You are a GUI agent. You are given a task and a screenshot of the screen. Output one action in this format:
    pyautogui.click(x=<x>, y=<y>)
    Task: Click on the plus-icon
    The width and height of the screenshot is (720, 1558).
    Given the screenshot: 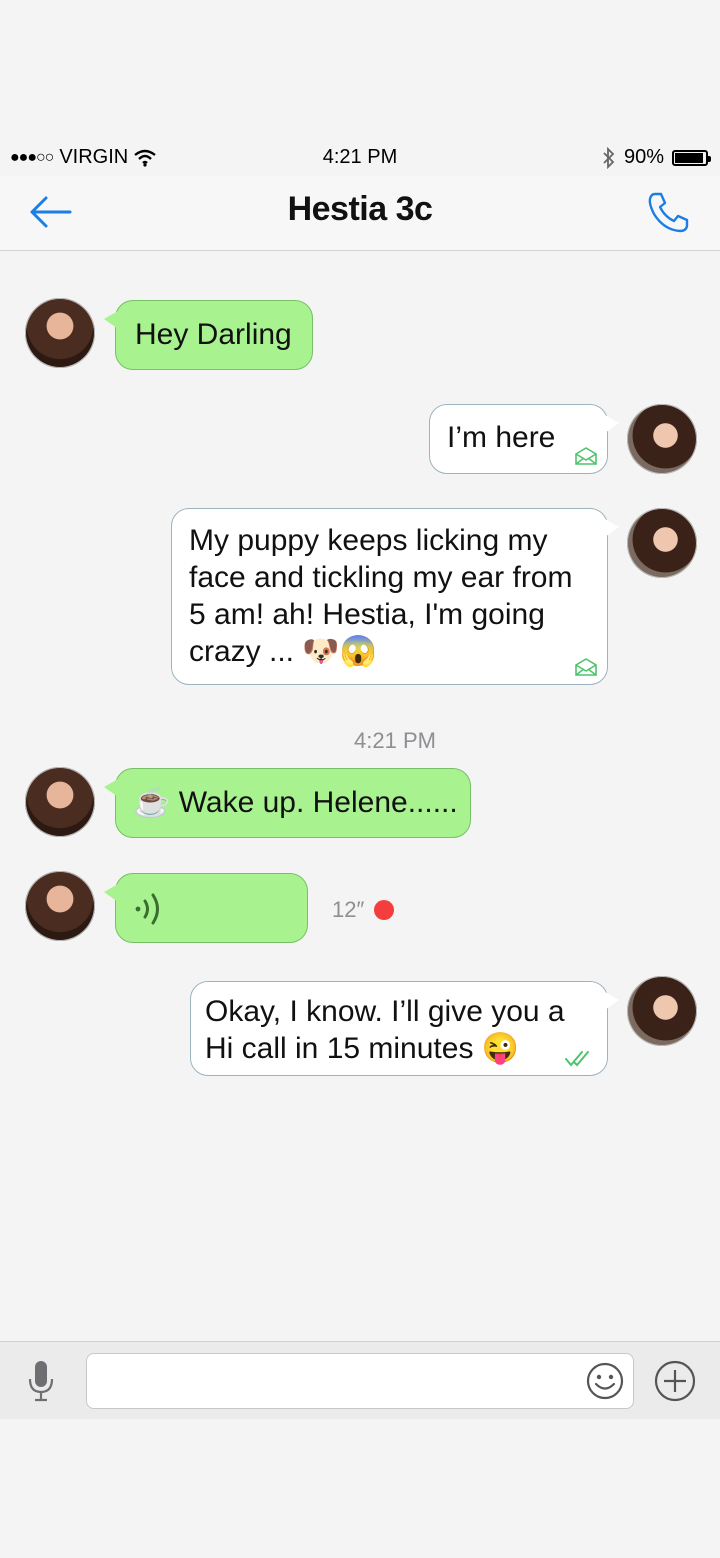 What is the action you would take?
    pyautogui.click(x=675, y=1381)
    